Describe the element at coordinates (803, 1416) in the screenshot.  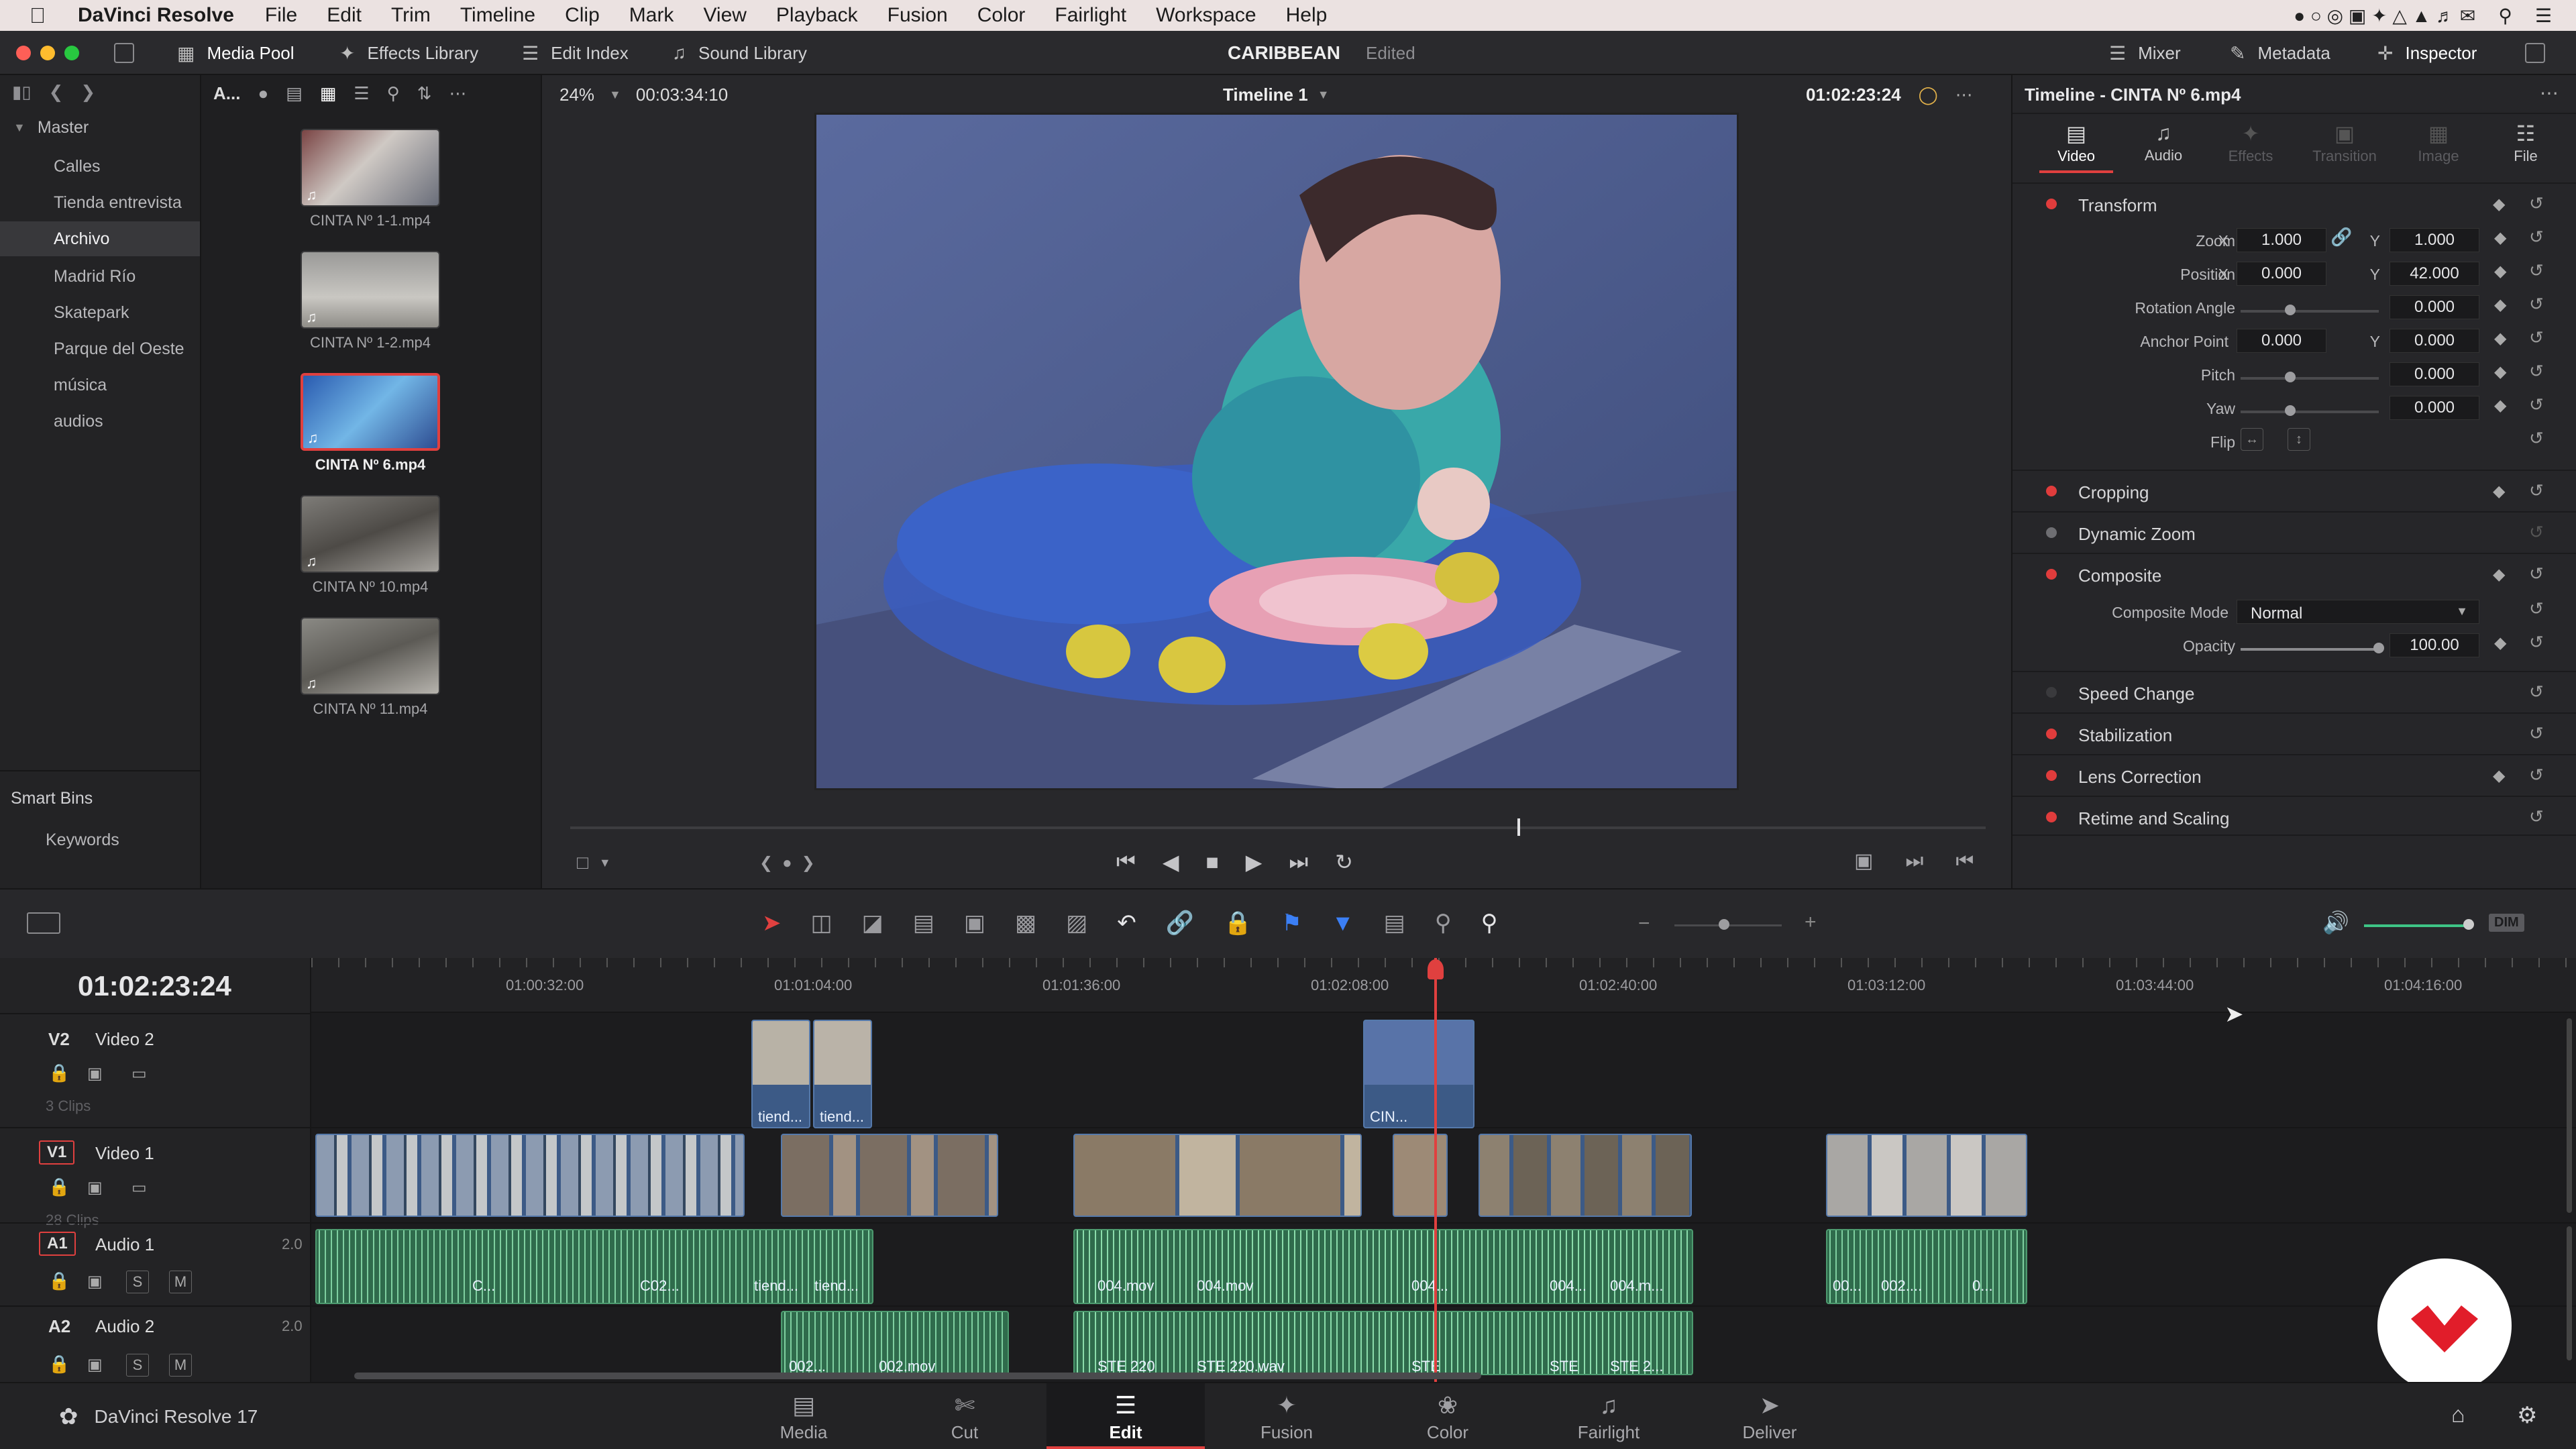
I see `page-media: ▤ Media` at that location.